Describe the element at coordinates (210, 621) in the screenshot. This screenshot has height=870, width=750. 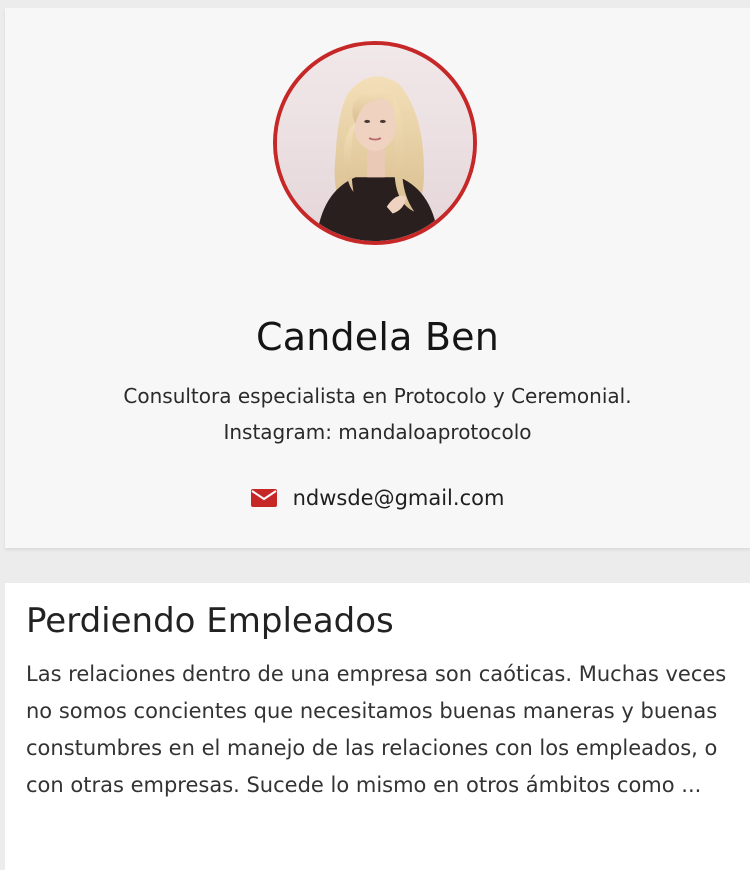
I see `article-title: Perdiendo Empleados` at that location.